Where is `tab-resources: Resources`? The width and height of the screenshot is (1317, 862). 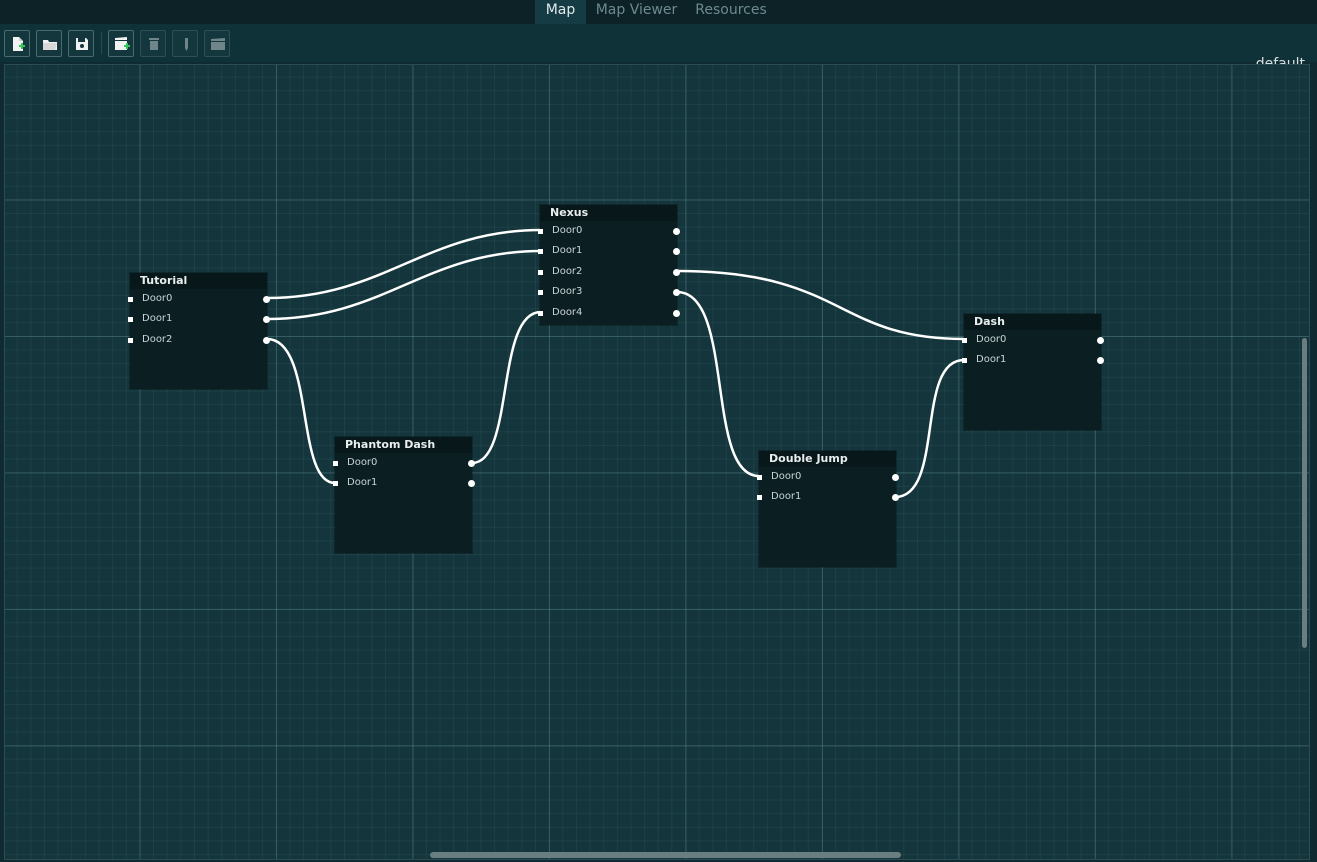 tab-resources: Resources is located at coordinates (731, 12).